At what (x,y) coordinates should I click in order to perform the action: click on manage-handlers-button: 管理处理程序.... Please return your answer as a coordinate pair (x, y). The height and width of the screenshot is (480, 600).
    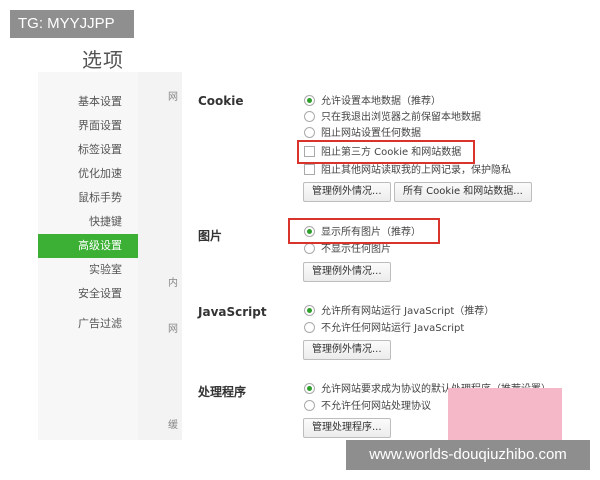
    Looking at the image, I should click on (347, 428).